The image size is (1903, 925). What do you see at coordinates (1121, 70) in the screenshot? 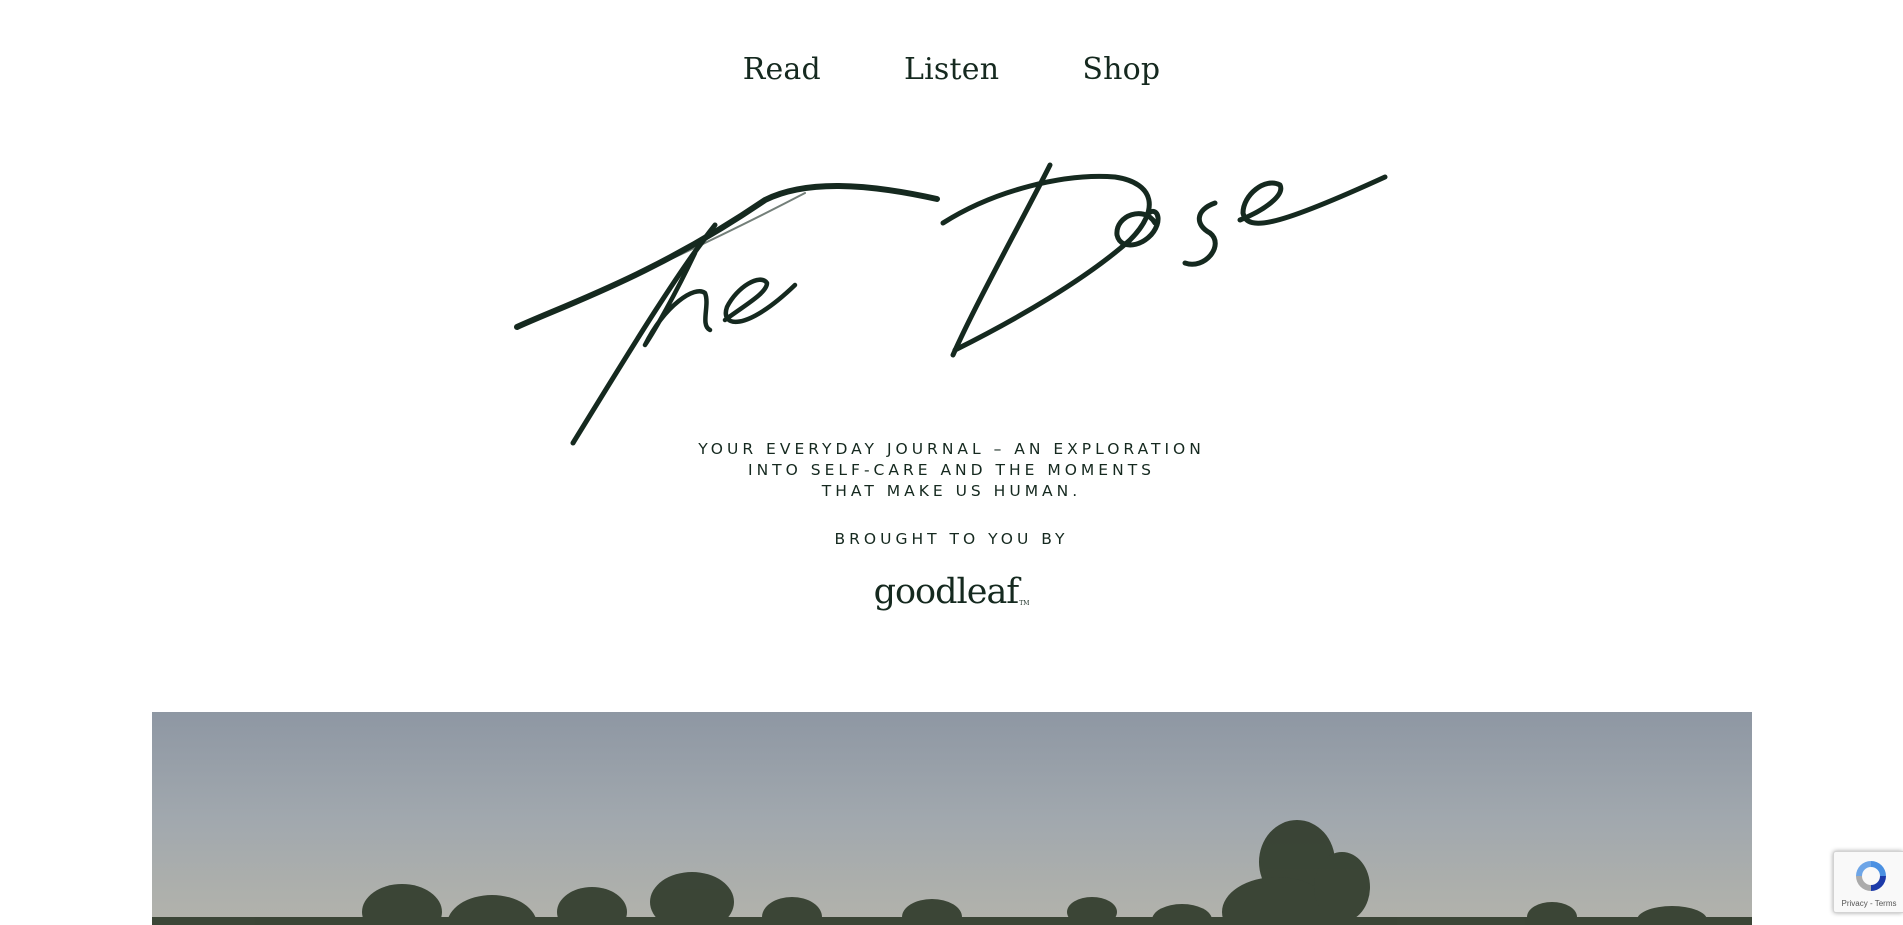
I see `nav-shop-link: Shop` at bounding box center [1121, 70].